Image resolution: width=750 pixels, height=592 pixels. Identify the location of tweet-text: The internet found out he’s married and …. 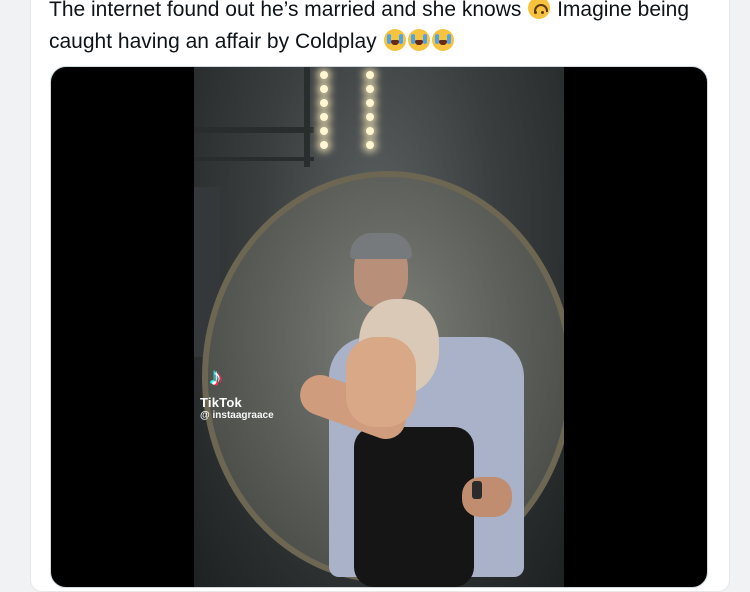
(379, 29).